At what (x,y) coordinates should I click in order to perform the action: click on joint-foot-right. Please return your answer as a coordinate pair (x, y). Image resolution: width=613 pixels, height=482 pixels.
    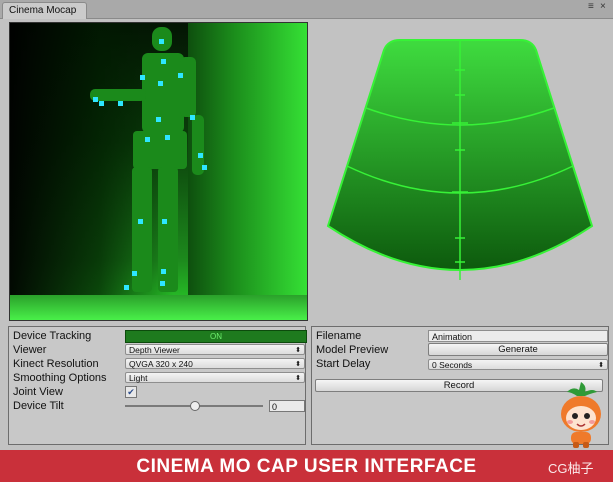
    Looking at the image, I should click on (162, 283).